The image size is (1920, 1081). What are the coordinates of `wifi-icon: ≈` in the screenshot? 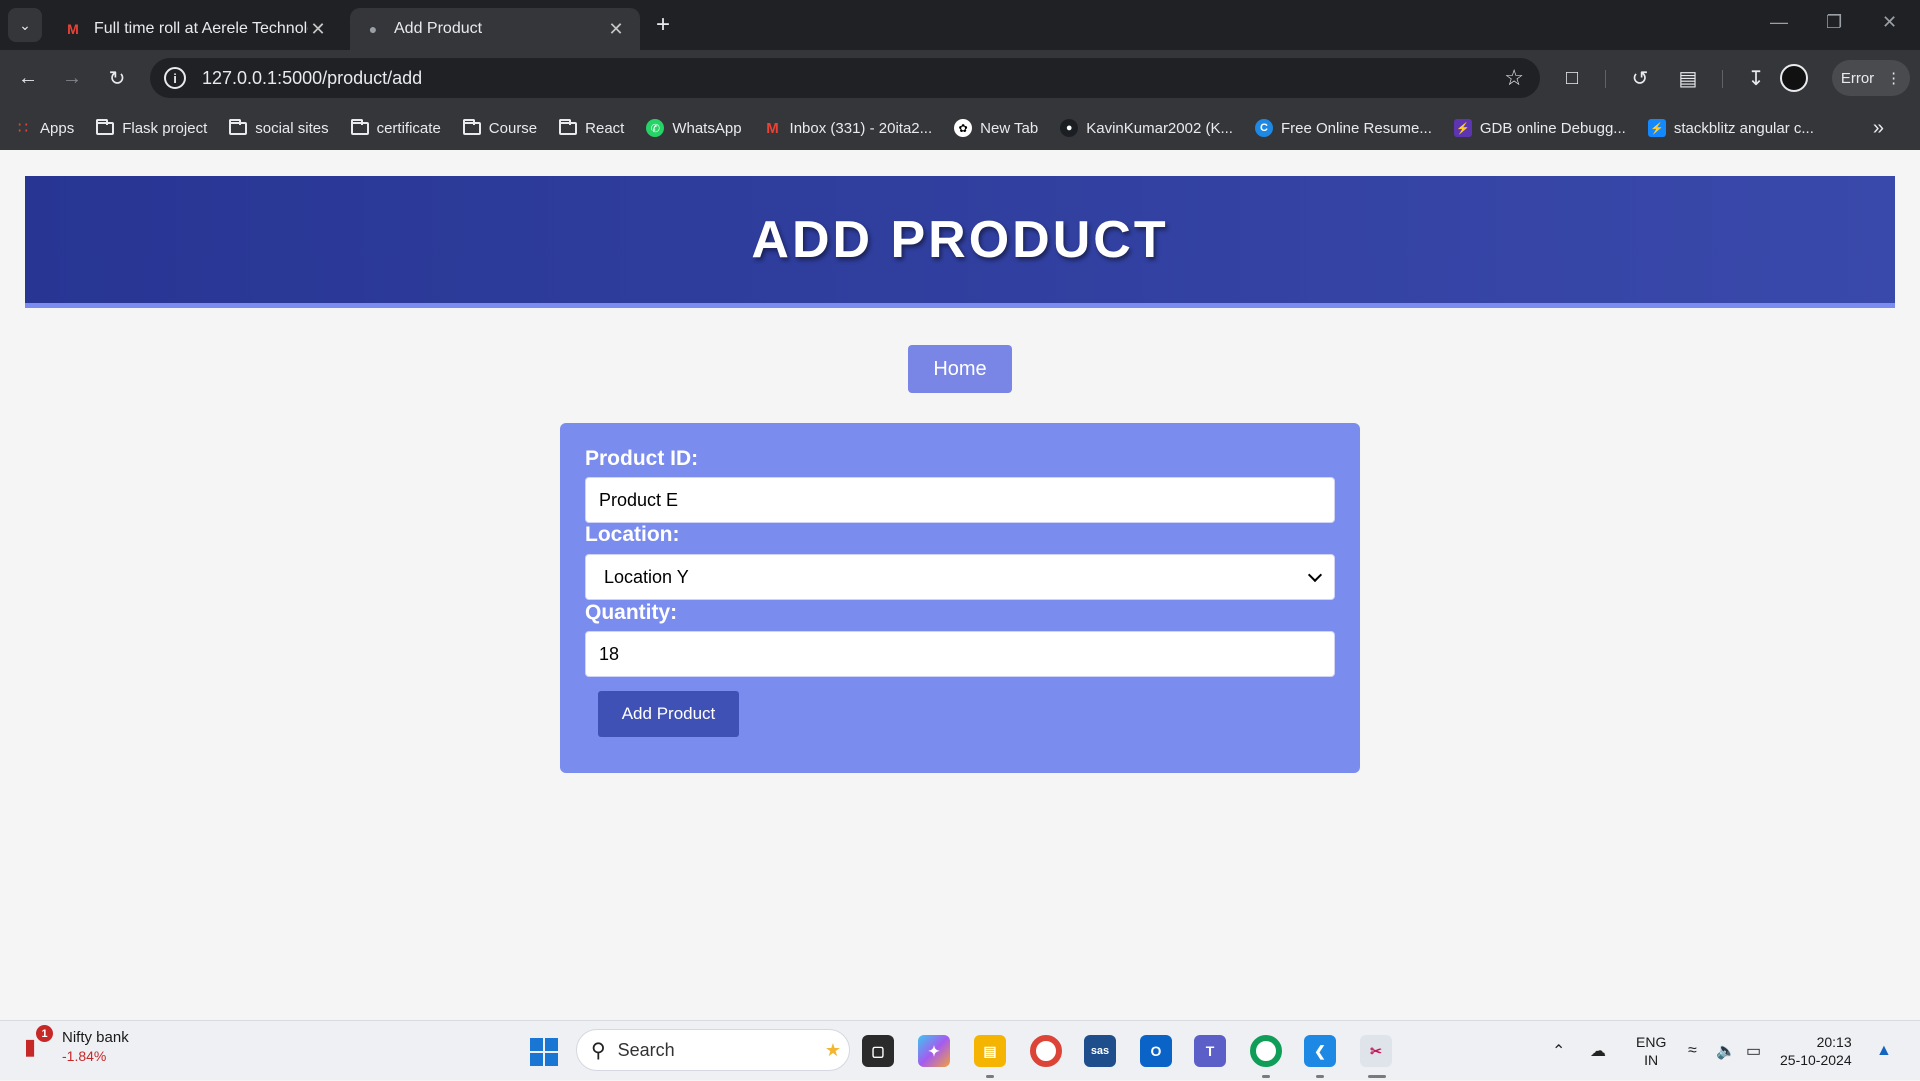 It's located at (1692, 1051).